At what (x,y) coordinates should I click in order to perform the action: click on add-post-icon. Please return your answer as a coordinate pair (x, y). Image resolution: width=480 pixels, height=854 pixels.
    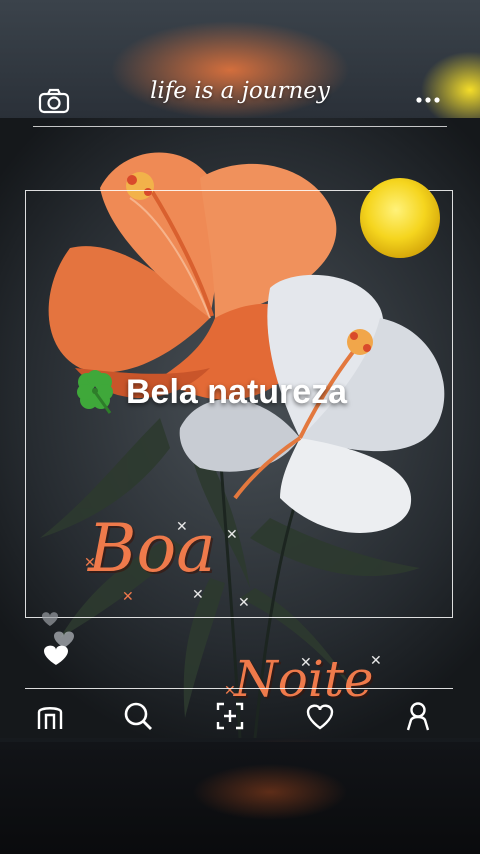
    Looking at the image, I should click on (230, 716).